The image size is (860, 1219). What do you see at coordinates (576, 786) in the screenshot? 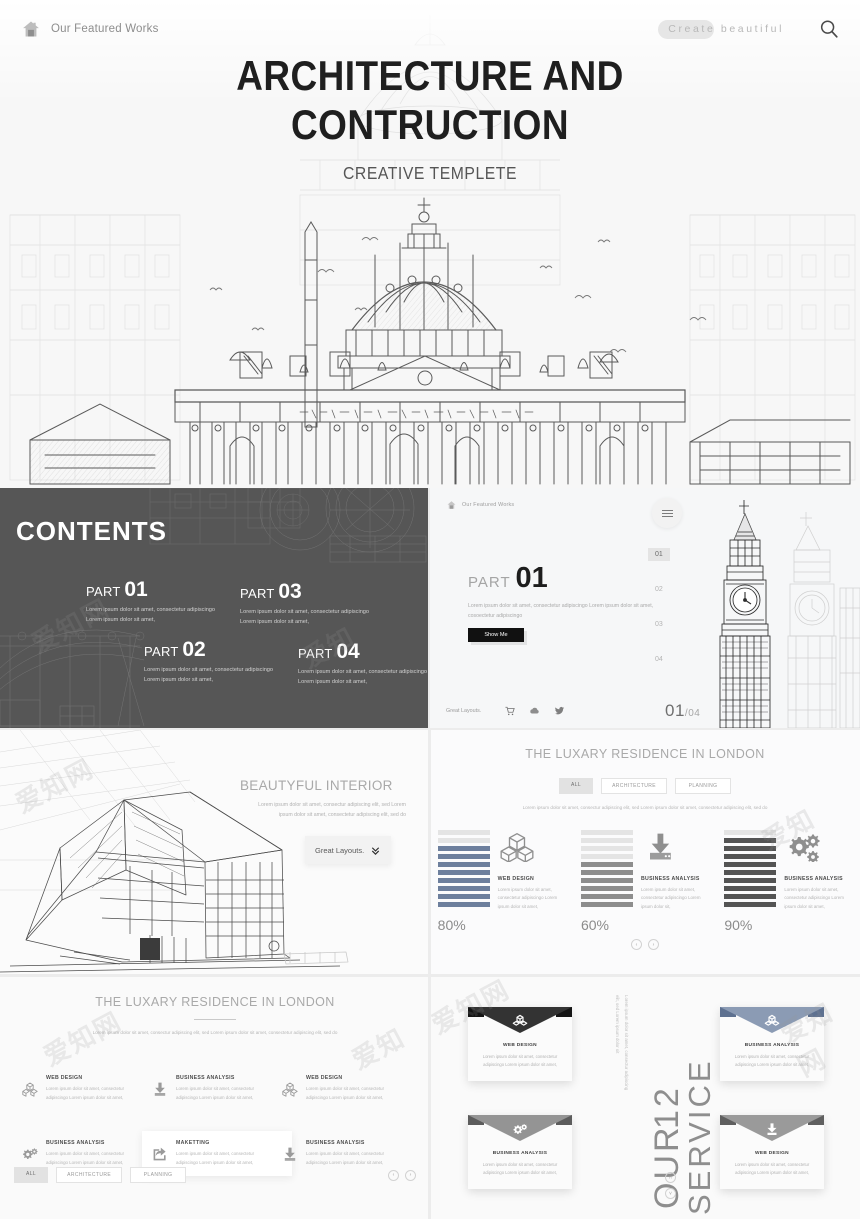
I see `luxbars-filter-all: ALL` at bounding box center [576, 786].